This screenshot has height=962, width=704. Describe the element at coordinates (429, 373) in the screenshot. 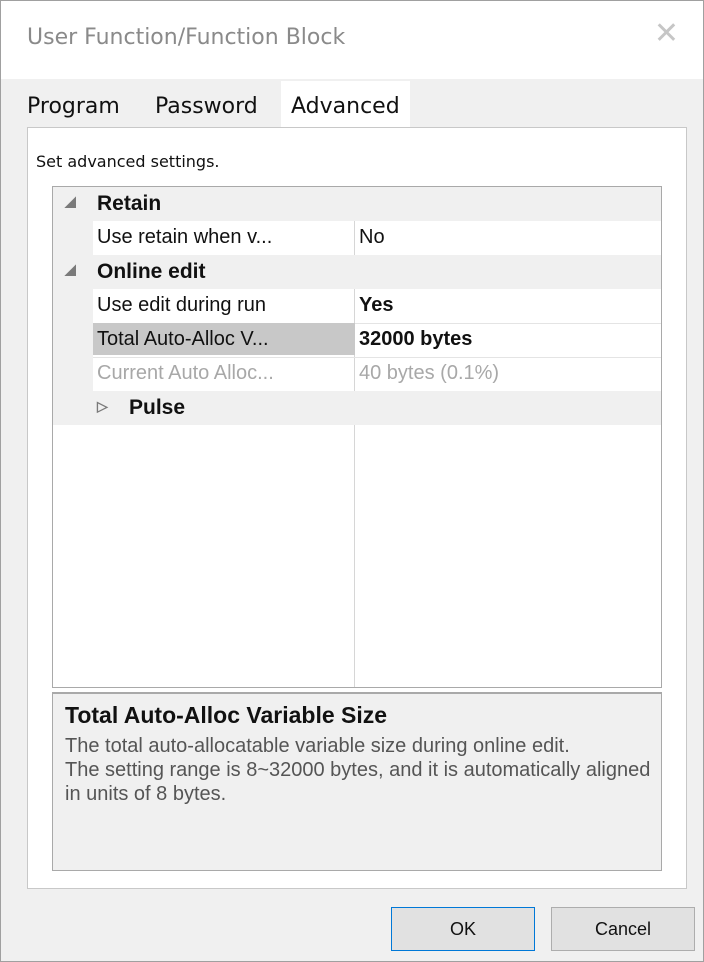

I see `property-value: 40 bytes (0.1%)` at that location.